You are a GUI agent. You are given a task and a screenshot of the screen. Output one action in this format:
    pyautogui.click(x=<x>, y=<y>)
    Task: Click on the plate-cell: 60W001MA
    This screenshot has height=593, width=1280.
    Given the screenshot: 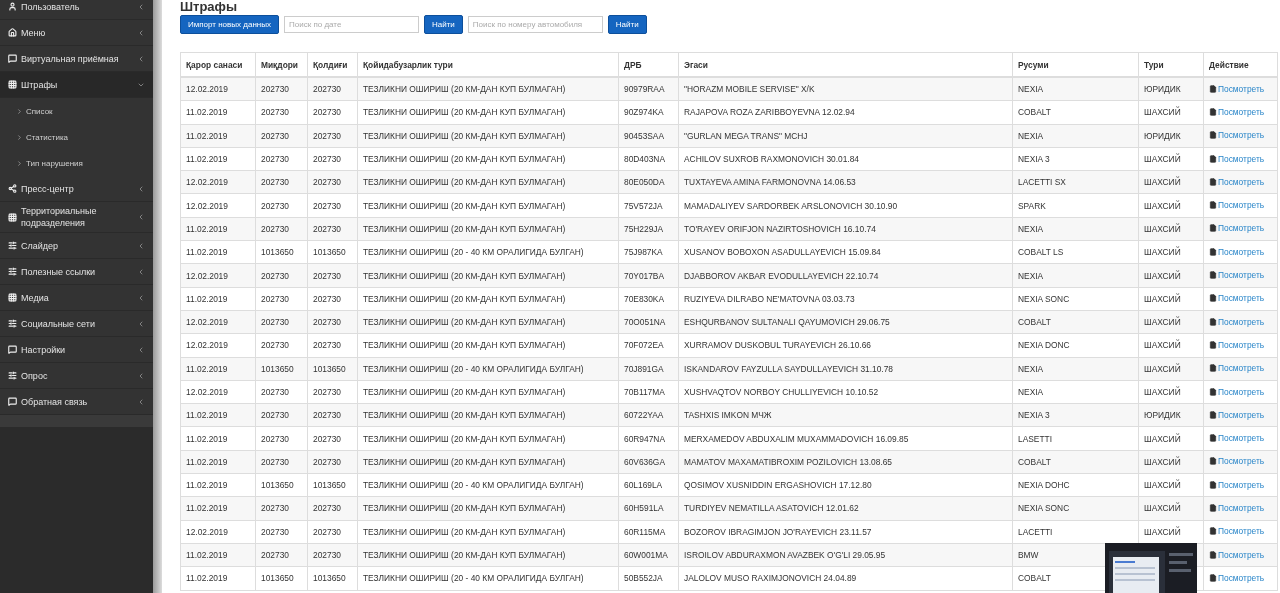 What is the action you would take?
    pyautogui.click(x=646, y=555)
    